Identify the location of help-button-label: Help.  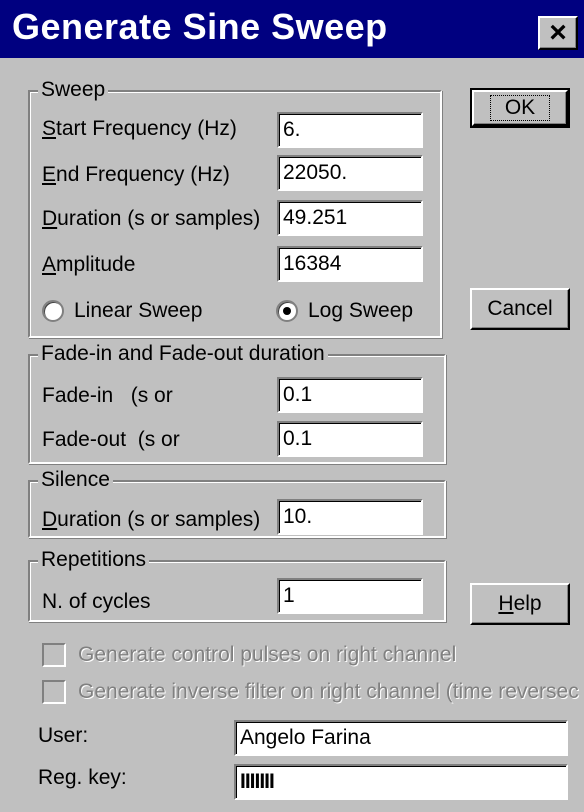
(520, 603).